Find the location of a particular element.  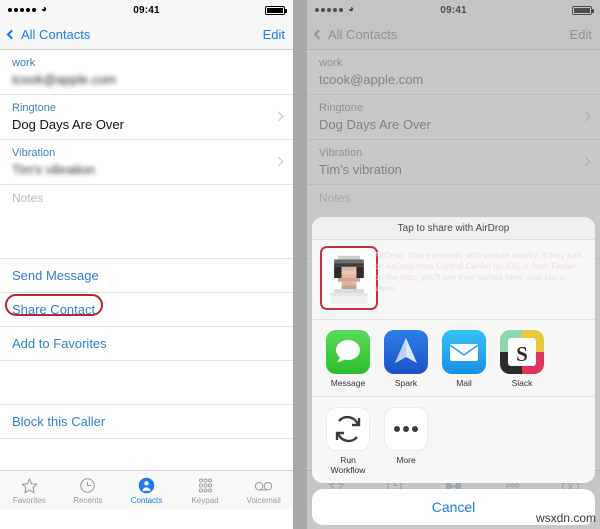

tab-recents: Recents is located at coordinates (88, 490).